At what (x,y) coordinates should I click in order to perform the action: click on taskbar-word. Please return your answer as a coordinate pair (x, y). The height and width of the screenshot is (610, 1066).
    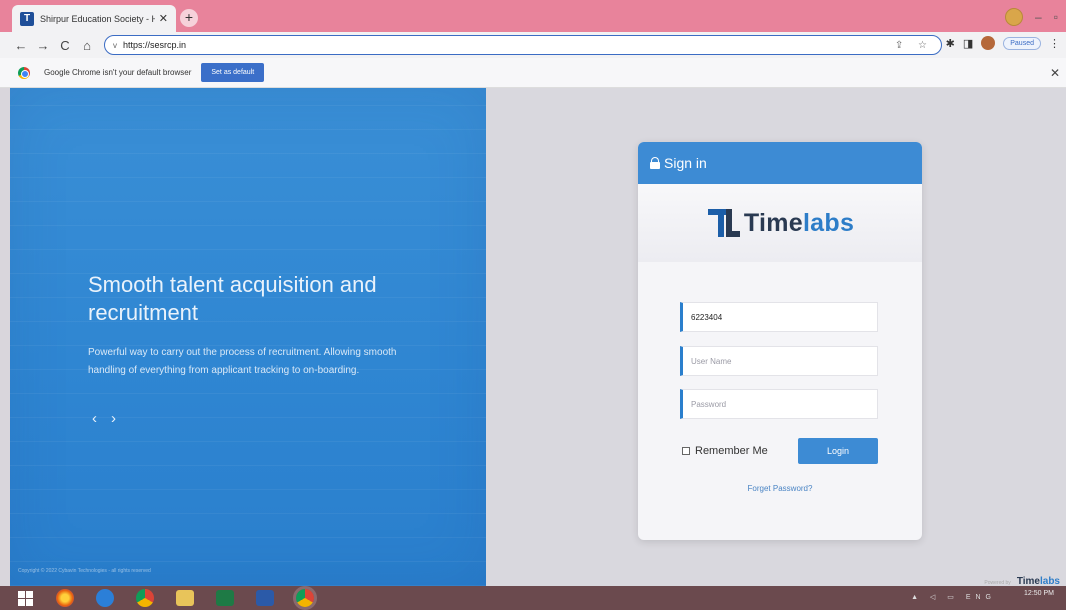
    Looking at the image, I should click on (265, 598).